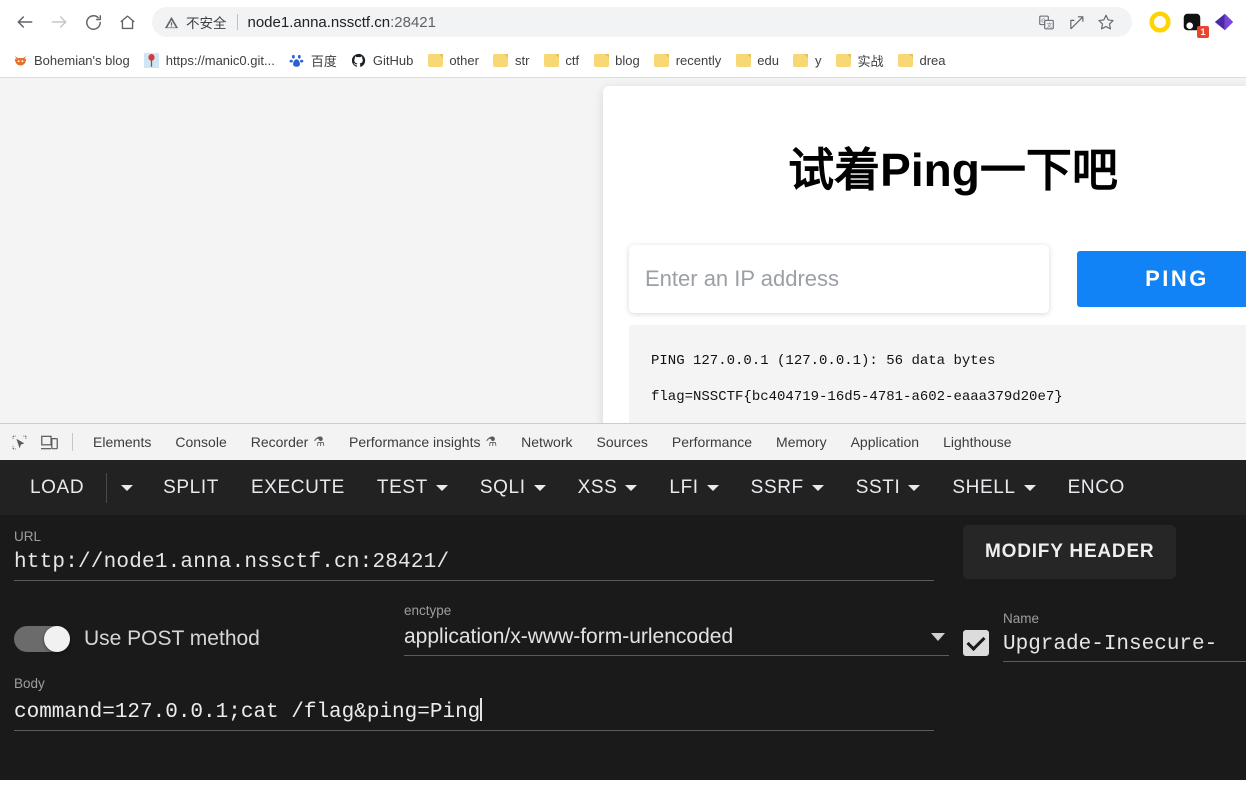 The width and height of the screenshot is (1246, 787). Describe the element at coordinates (19, 442) in the screenshot. I see `inspect-element-icon` at that location.